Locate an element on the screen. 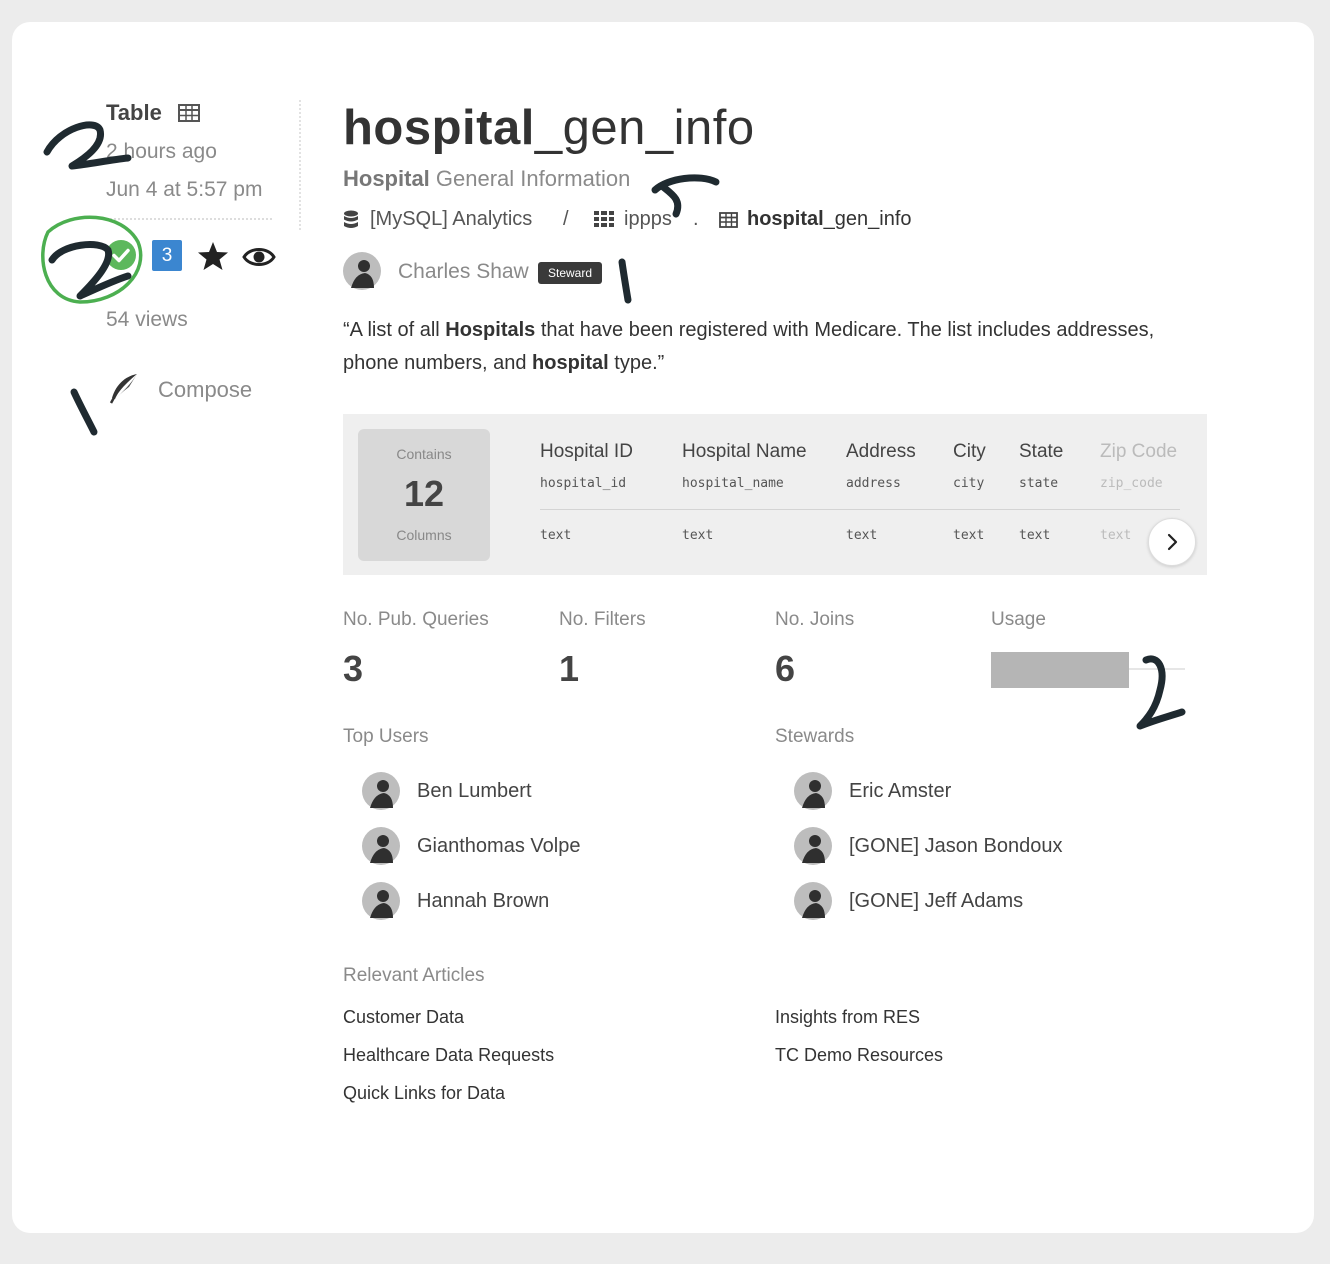 The height and width of the screenshot is (1264, 1330). column-title: Zip Code is located at coordinates (1138, 452).